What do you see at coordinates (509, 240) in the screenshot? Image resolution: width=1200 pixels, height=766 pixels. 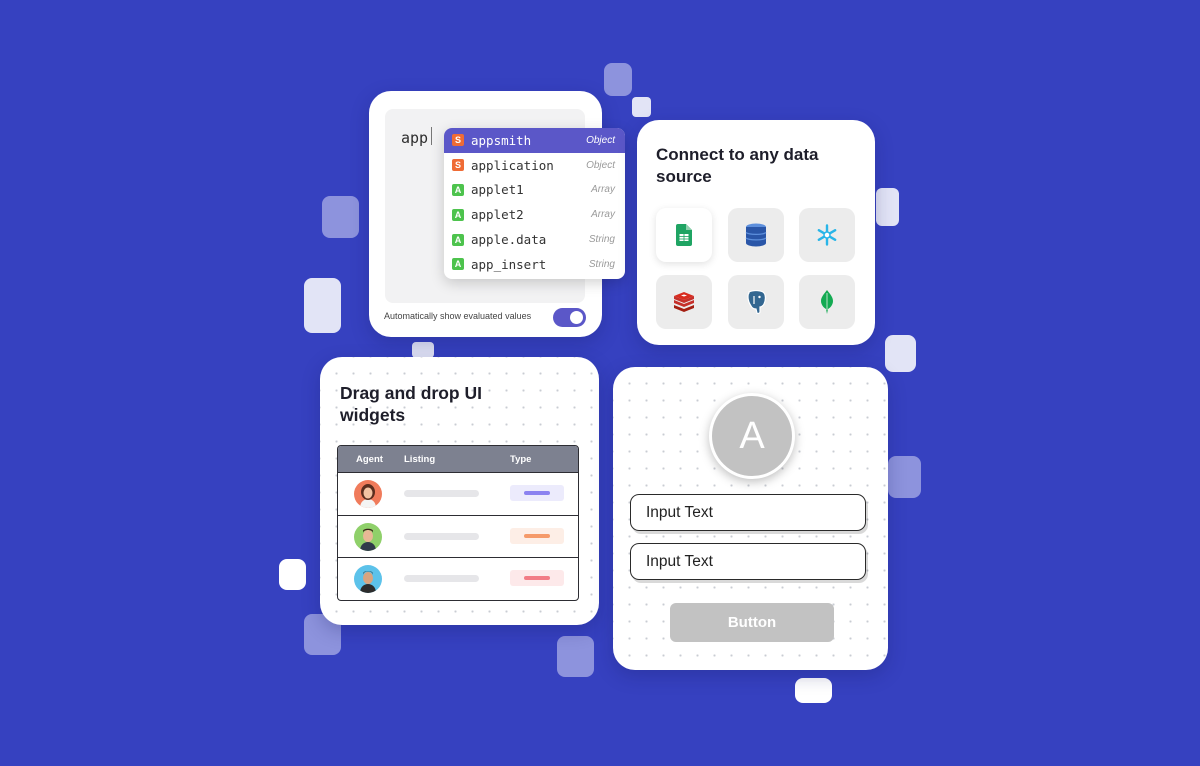 I see `suggestion-label: apple.data` at bounding box center [509, 240].